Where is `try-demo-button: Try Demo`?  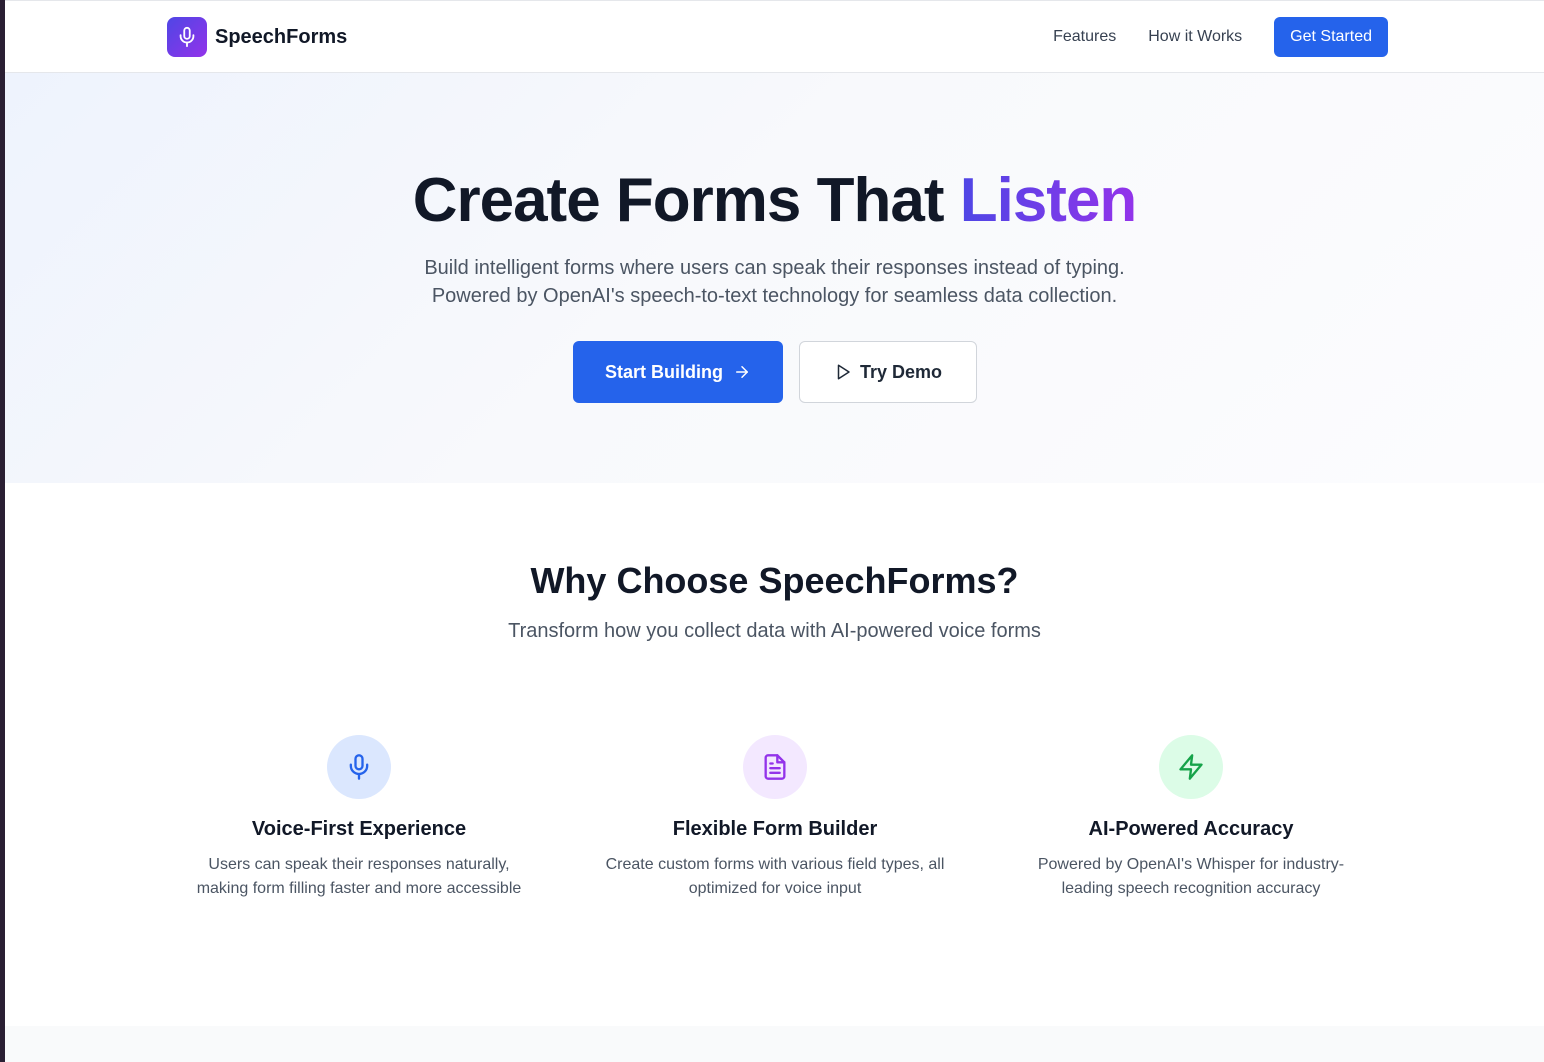 try-demo-button: Try Demo is located at coordinates (888, 372).